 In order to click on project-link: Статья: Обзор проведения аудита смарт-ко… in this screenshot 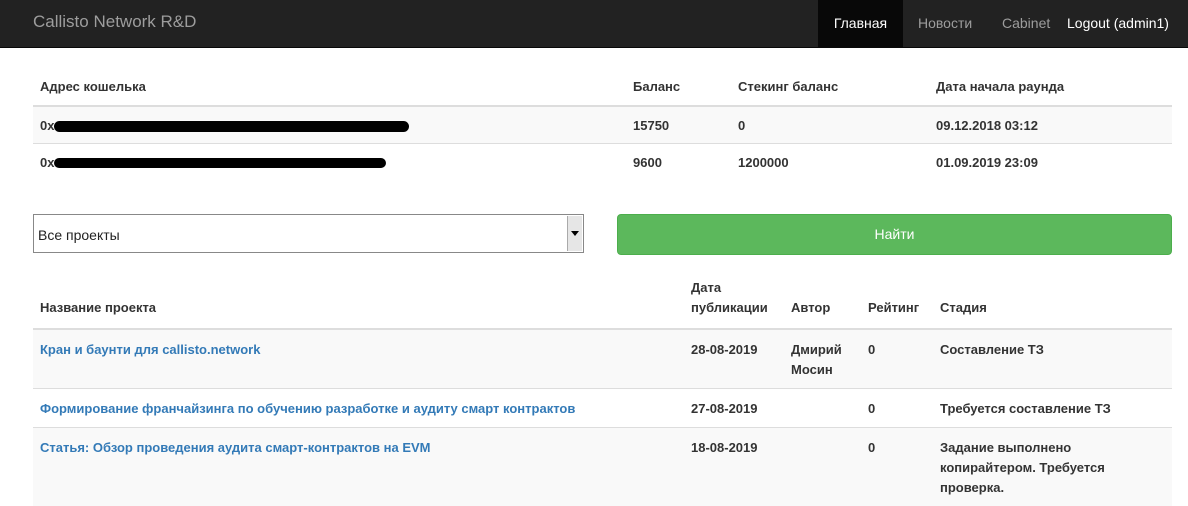, I will do `click(235, 447)`.